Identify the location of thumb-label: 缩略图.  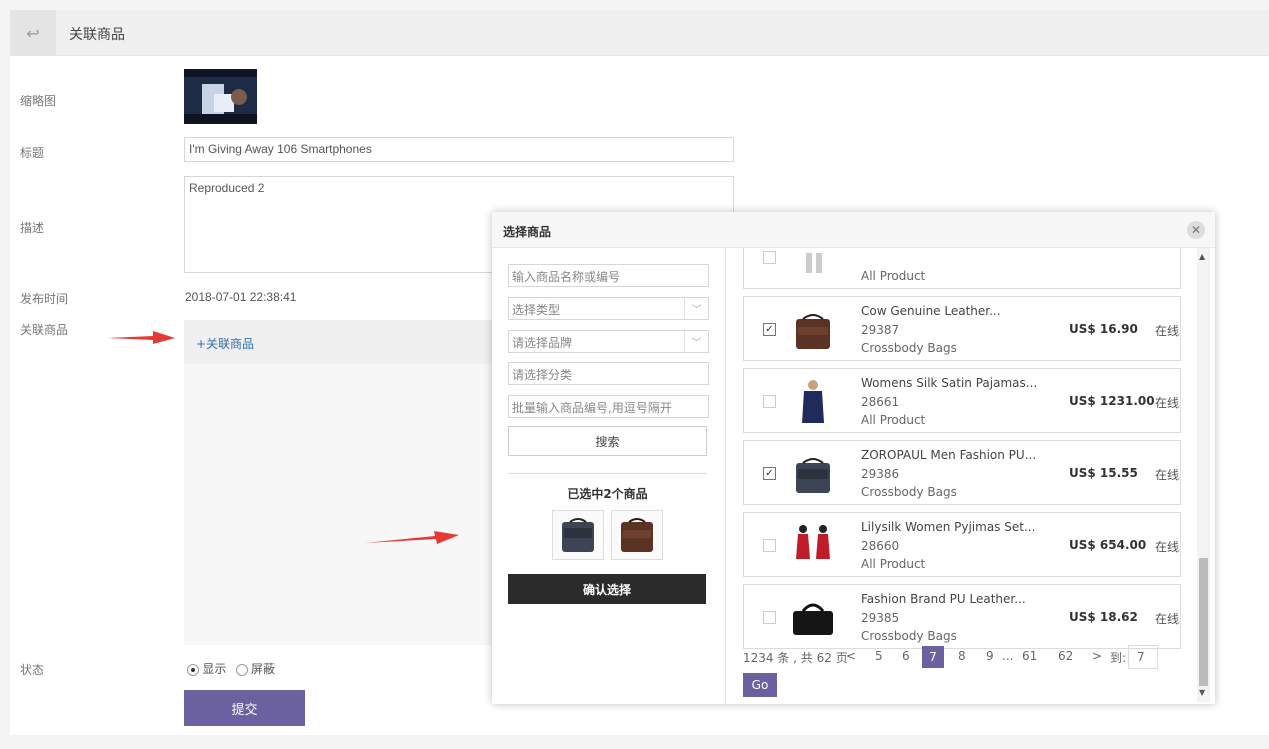
(38, 101).